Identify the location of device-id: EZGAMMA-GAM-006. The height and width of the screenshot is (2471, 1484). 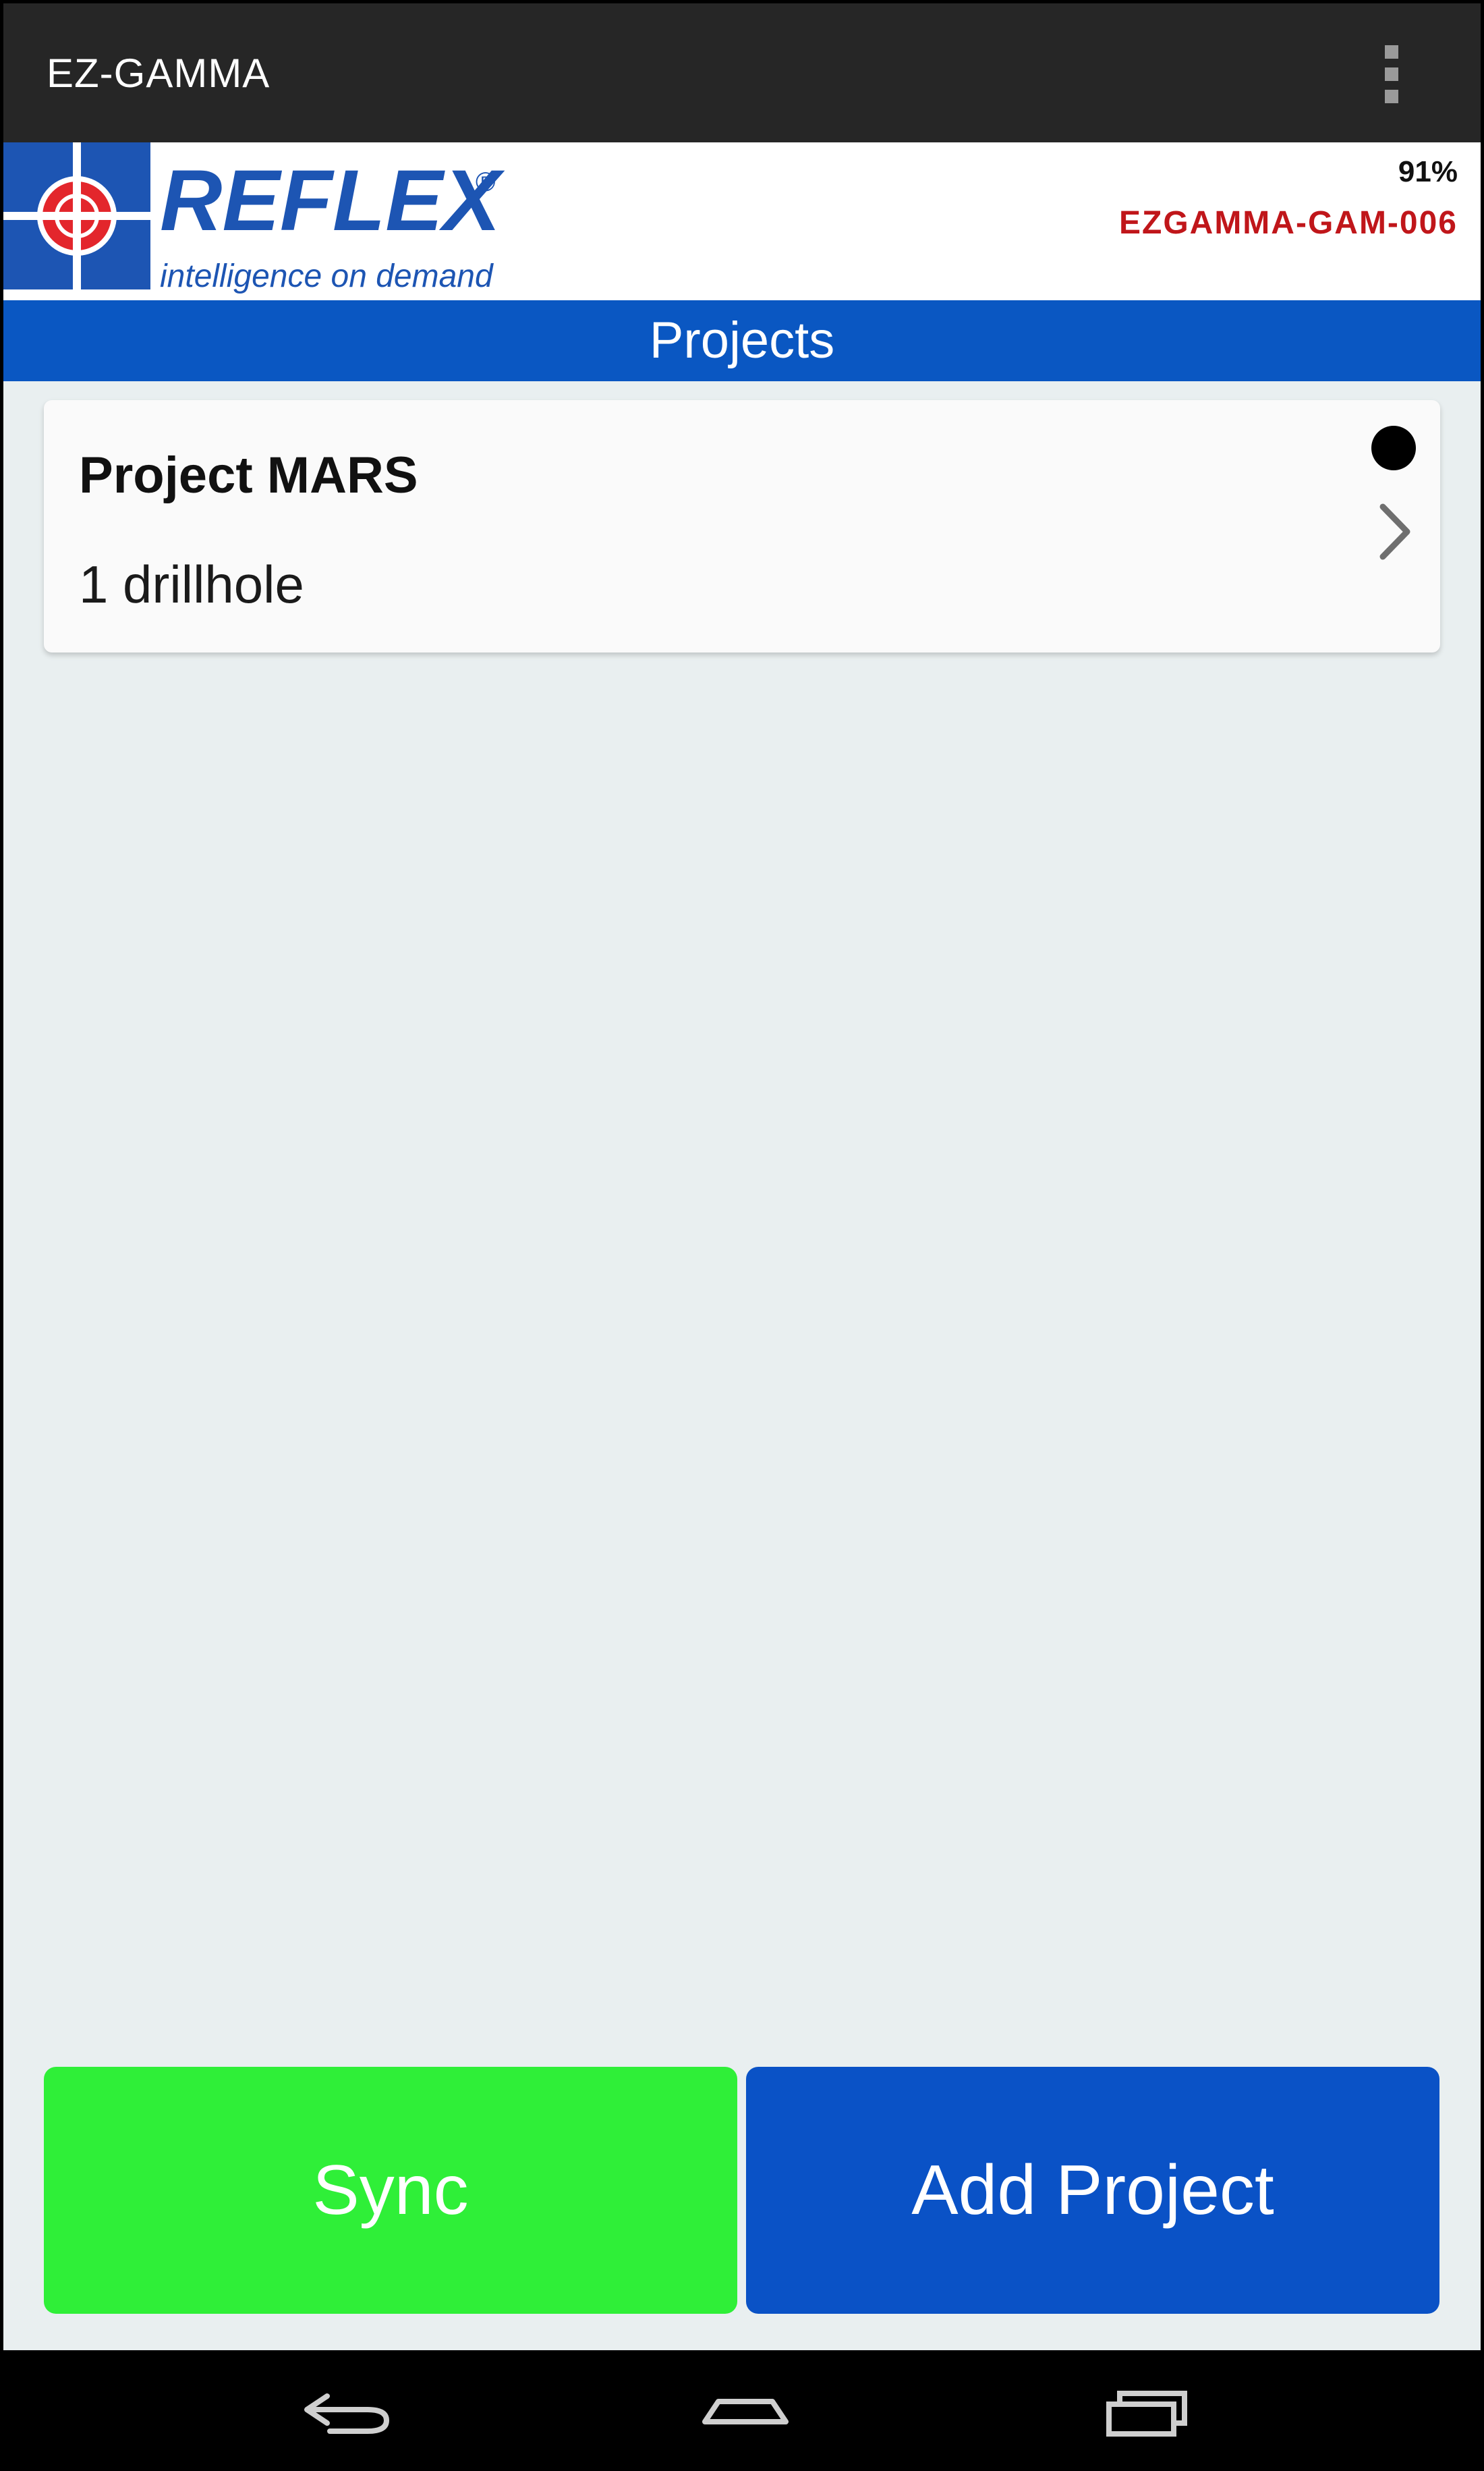
(1288, 223).